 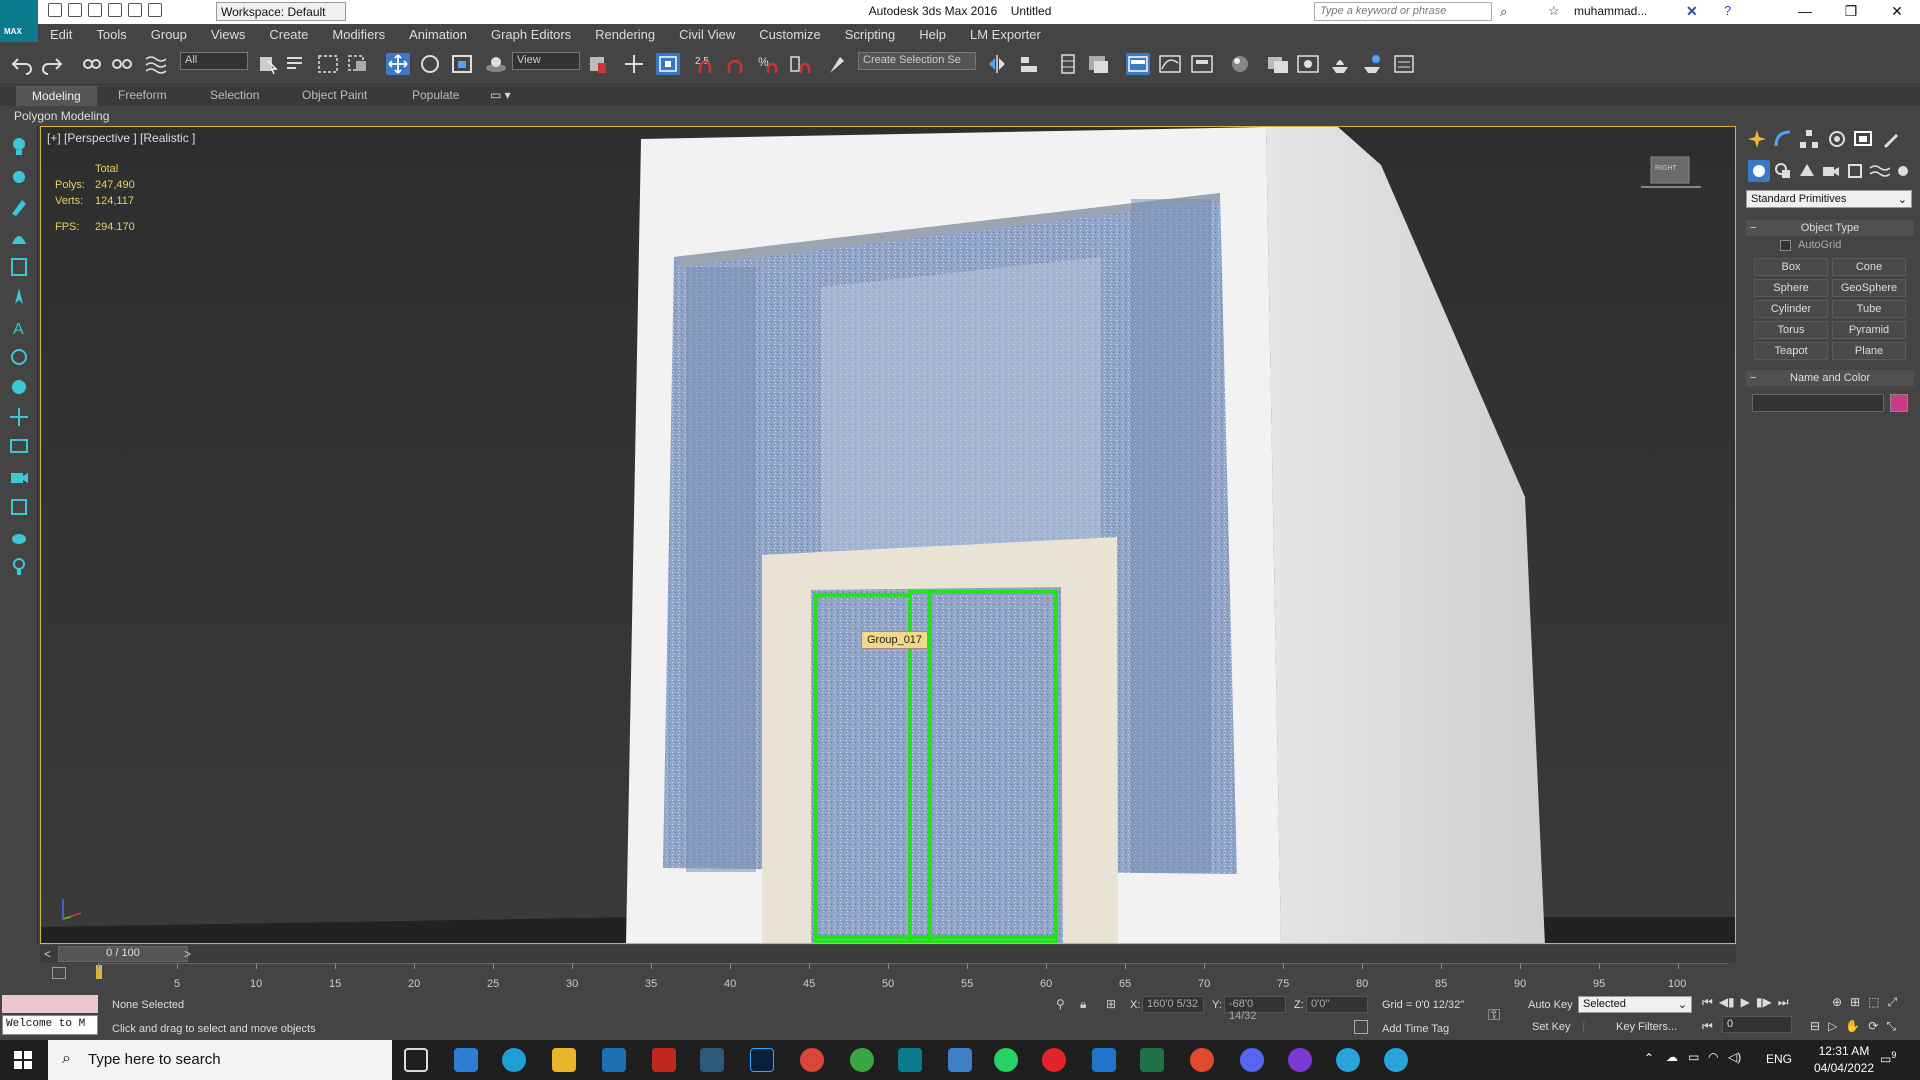 What do you see at coordinates (19, 387) in the screenshot?
I see `globe-icon` at bounding box center [19, 387].